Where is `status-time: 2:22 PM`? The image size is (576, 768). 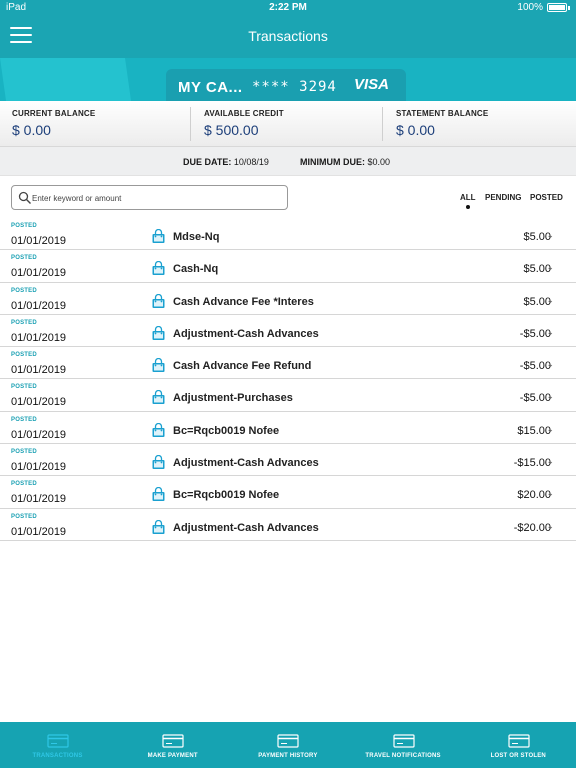
status-time: 2:22 PM is located at coordinates (288, 7).